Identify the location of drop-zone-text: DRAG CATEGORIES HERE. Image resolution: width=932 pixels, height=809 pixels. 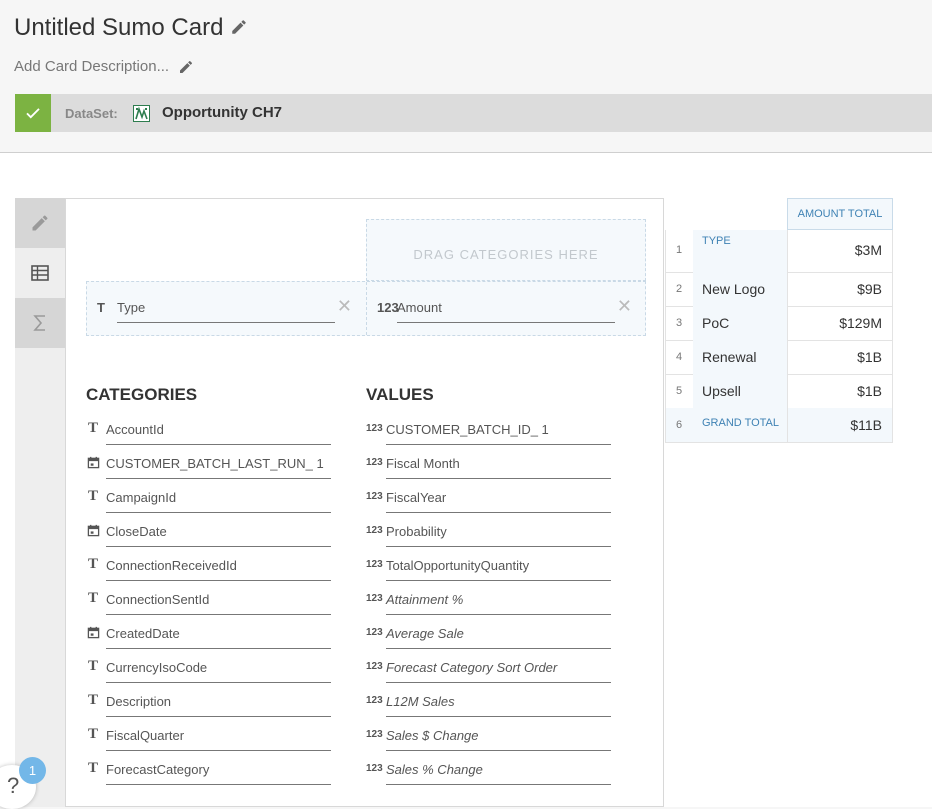
(506, 254).